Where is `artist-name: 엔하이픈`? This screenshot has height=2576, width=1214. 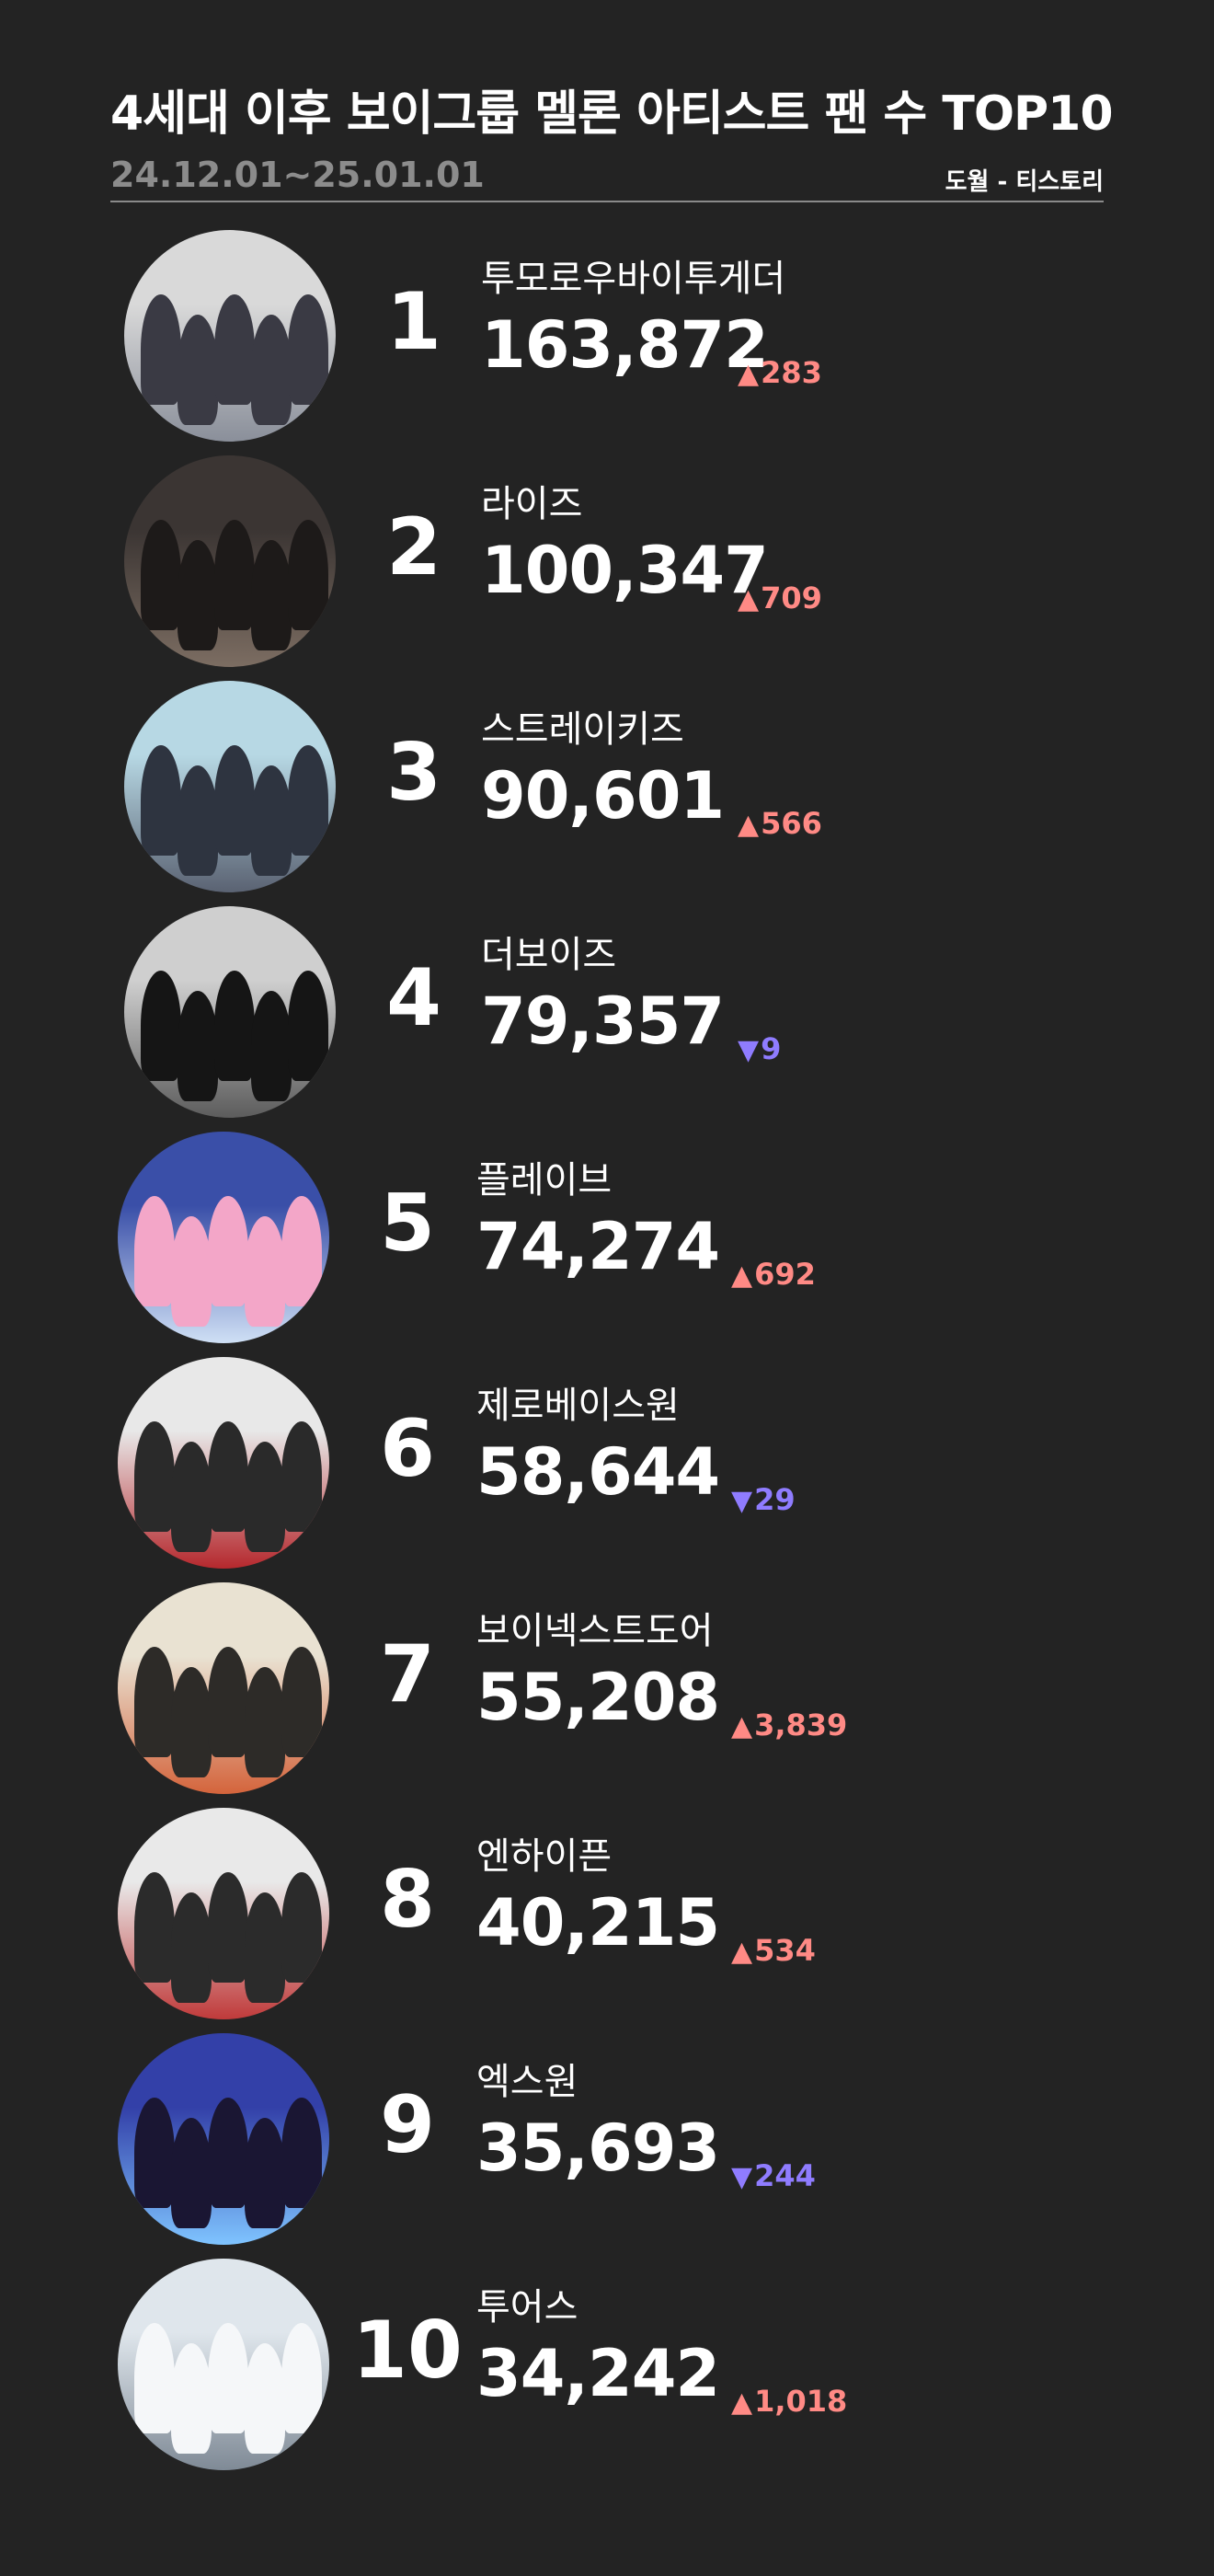
artist-name: 엔하이픈 is located at coordinates (545, 1856).